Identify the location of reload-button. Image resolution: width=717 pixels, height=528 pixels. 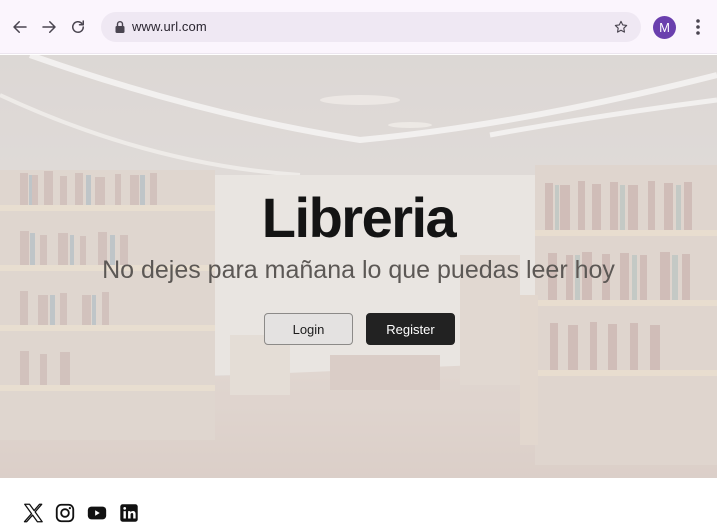
(78, 27).